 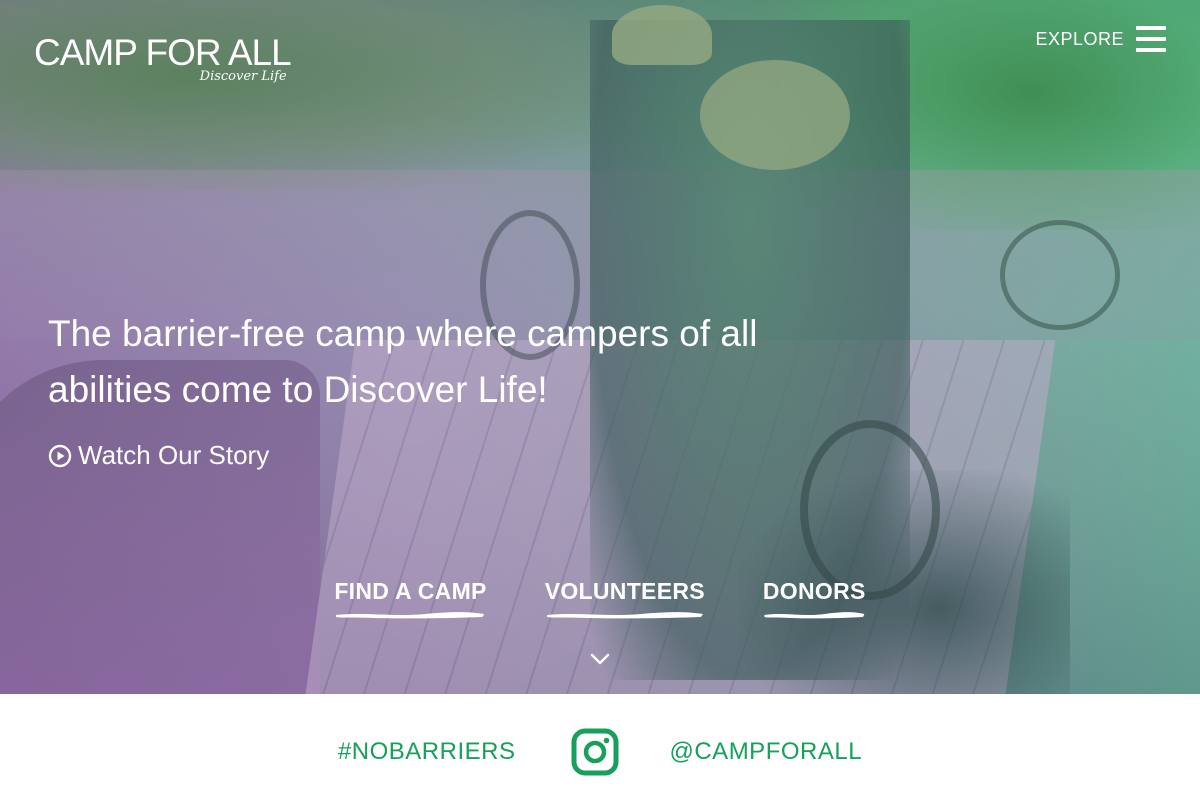 What do you see at coordinates (1151, 39) in the screenshot?
I see `hamburger-menu-icon` at bounding box center [1151, 39].